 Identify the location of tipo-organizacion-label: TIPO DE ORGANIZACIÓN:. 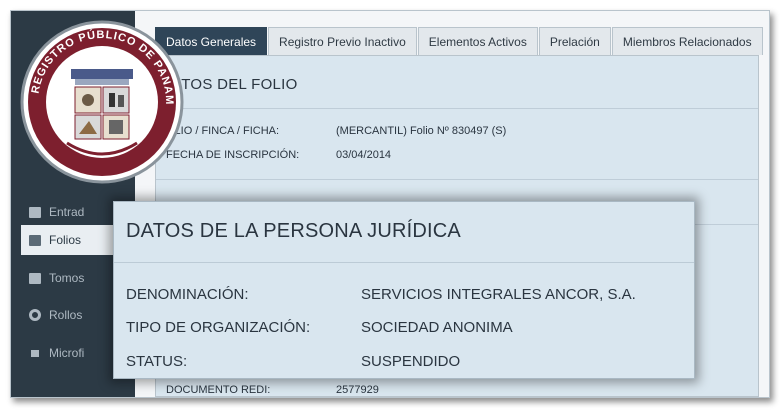
(218, 327).